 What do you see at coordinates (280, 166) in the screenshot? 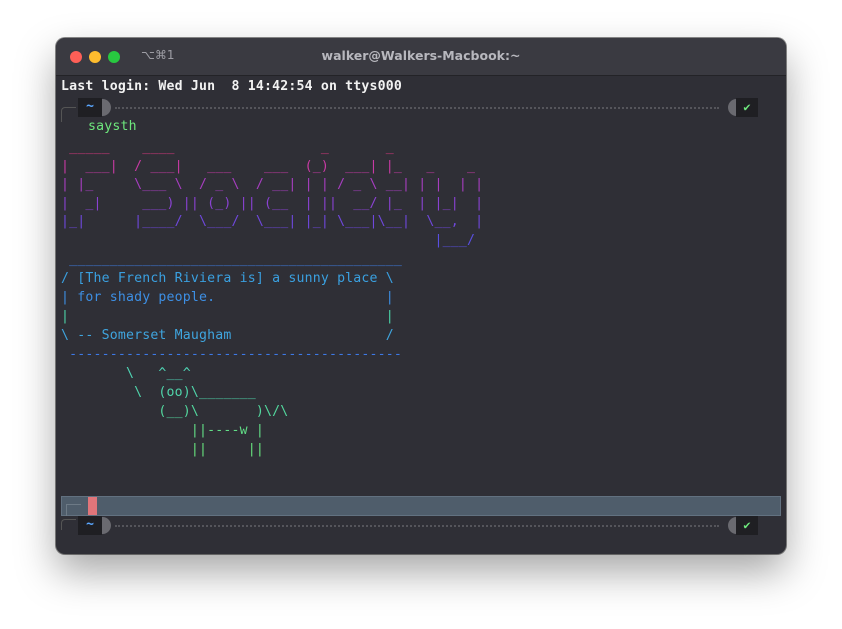
I see `banner-art-line: | ___| / ___| ___ ___ (_) ___| |_ _ _` at bounding box center [280, 166].